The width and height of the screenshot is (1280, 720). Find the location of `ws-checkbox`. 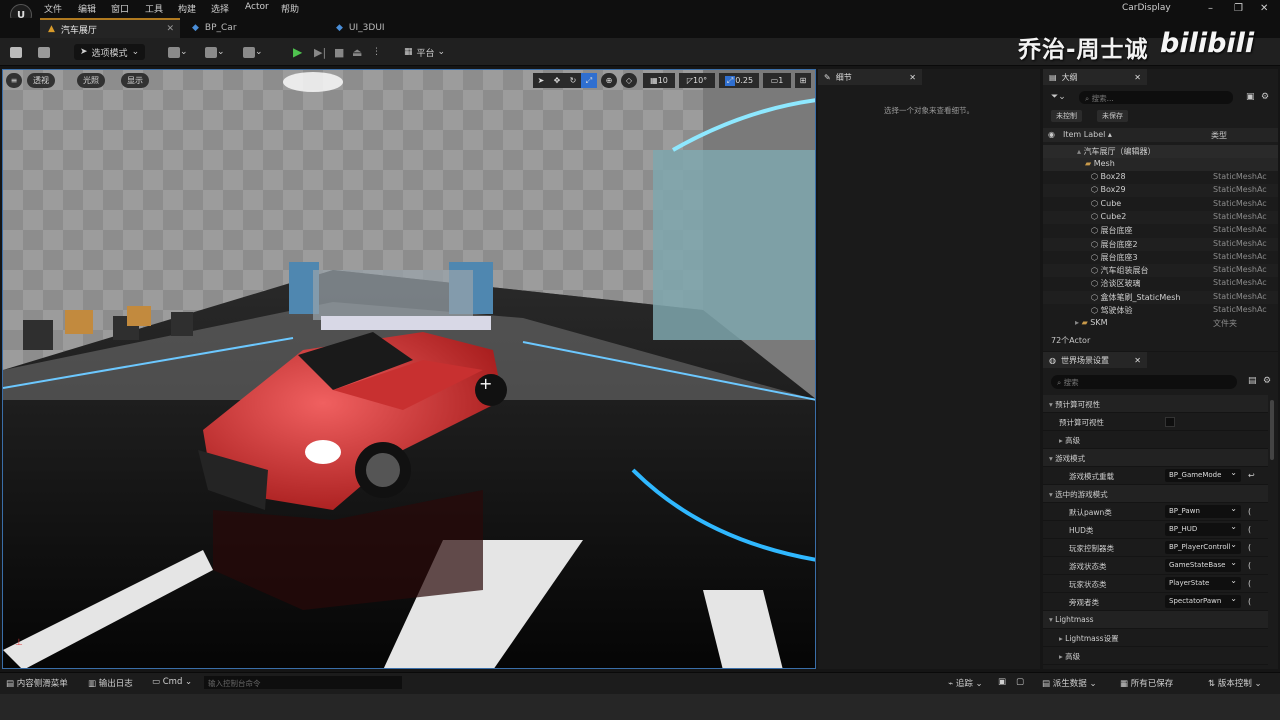

ws-checkbox is located at coordinates (1170, 422).